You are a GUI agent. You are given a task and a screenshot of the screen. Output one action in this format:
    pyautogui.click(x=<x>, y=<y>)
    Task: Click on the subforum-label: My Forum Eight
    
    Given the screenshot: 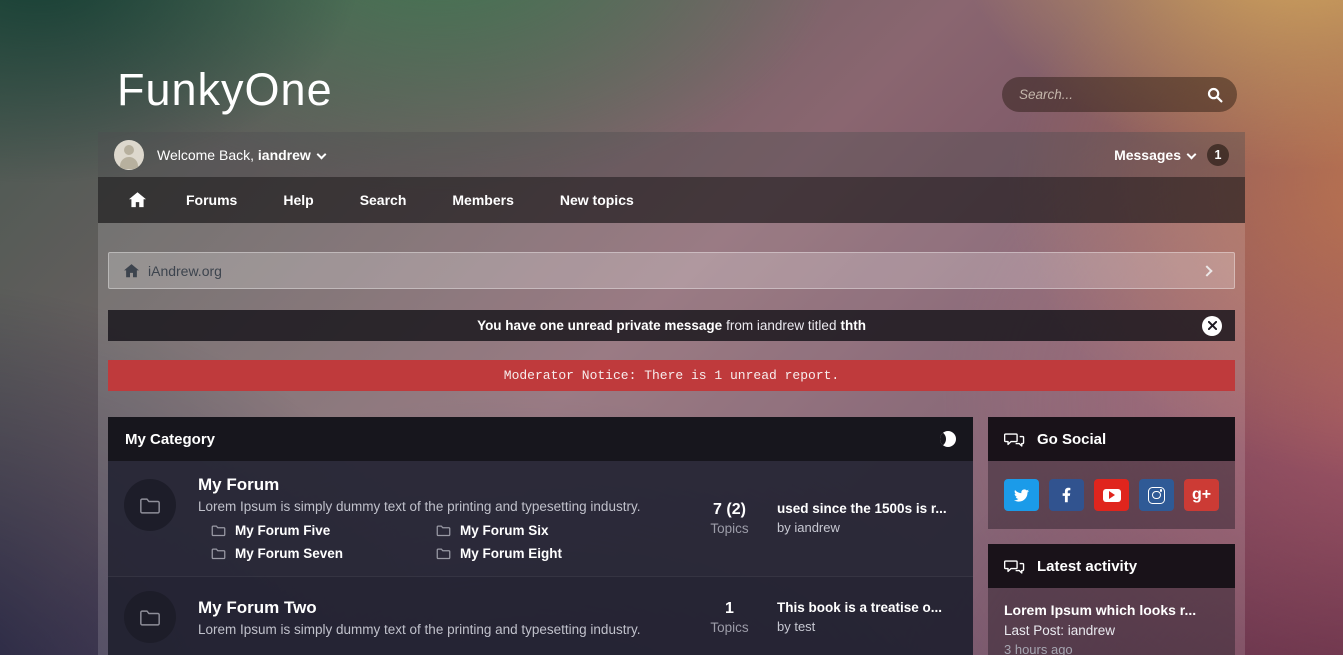 What is the action you would take?
    pyautogui.click(x=511, y=553)
    